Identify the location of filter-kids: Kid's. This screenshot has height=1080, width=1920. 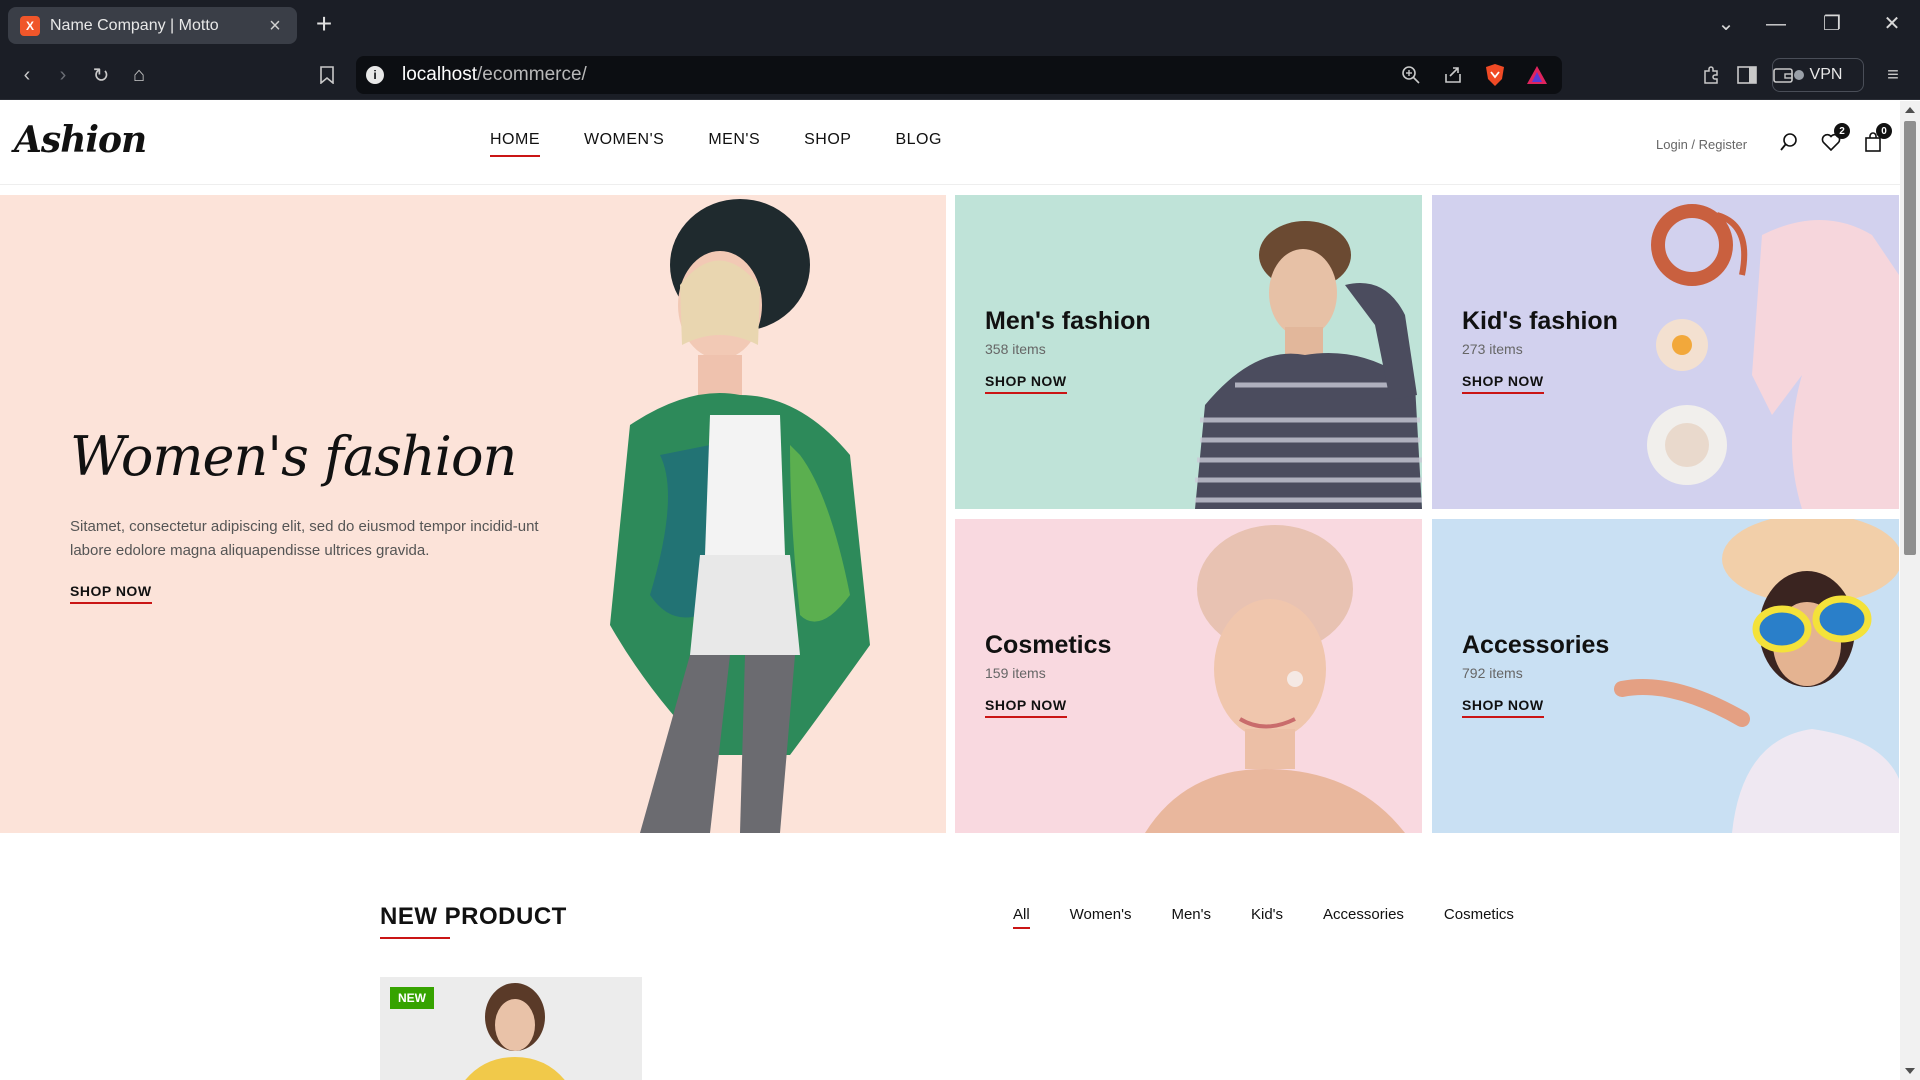
(1267, 917).